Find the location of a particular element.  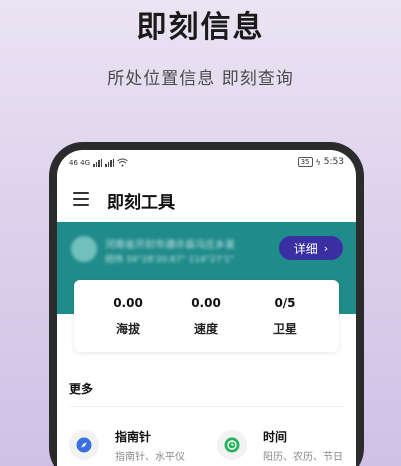

signal-icon is located at coordinates (98, 163).